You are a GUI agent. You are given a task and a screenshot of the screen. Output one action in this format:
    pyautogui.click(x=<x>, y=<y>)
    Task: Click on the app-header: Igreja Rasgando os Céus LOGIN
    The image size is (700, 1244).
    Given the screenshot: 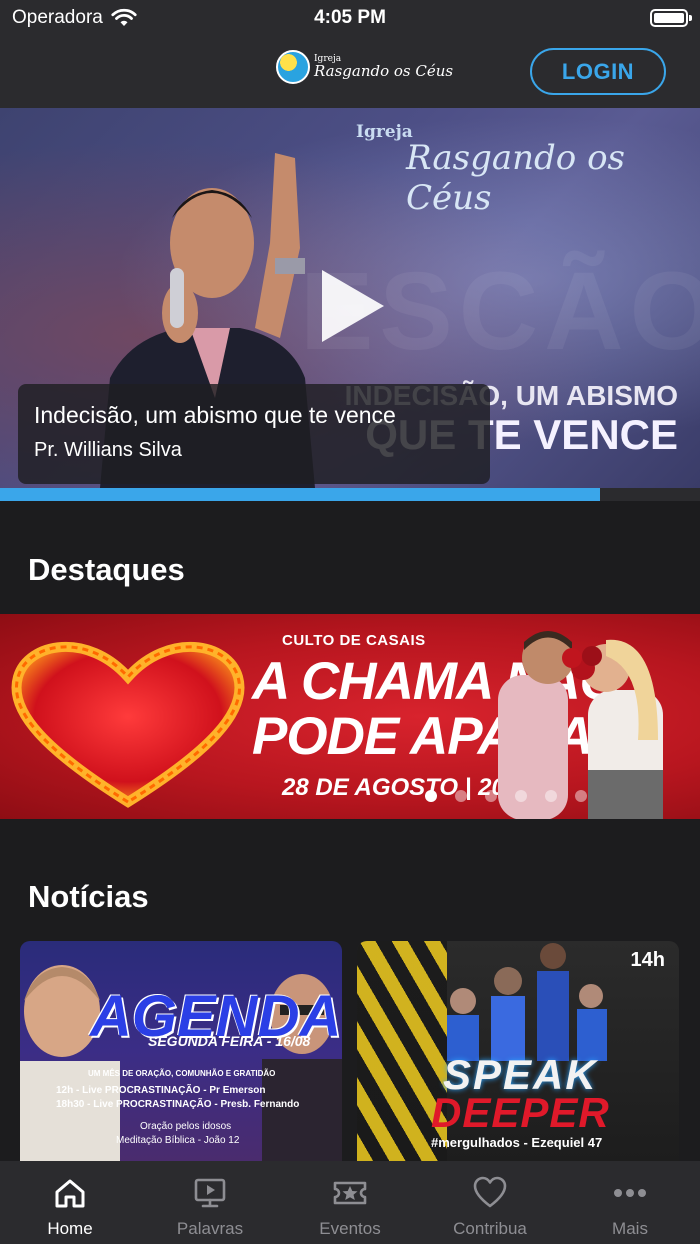 What is the action you would take?
    pyautogui.click(x=350, y=73)
    